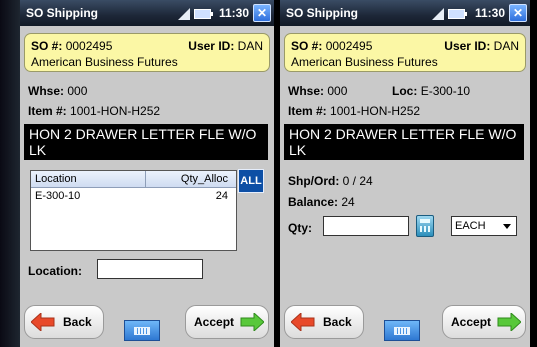 This screenshot has height=347, width=537. Describe the element at coordinates (133, 210) in the screenshot. I see `location-grid: Location Qty_Alloc E-300-10 24` at that location.